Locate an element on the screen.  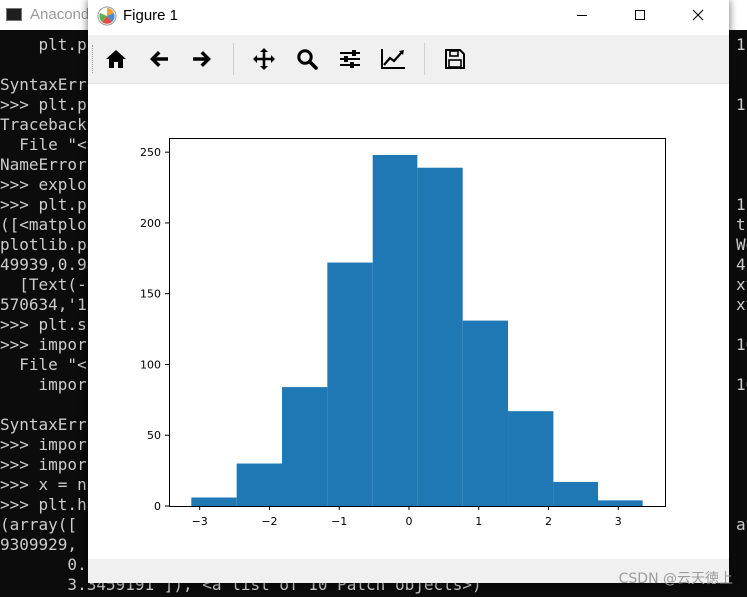
minimize-icon is located at coordinates (582, 15).